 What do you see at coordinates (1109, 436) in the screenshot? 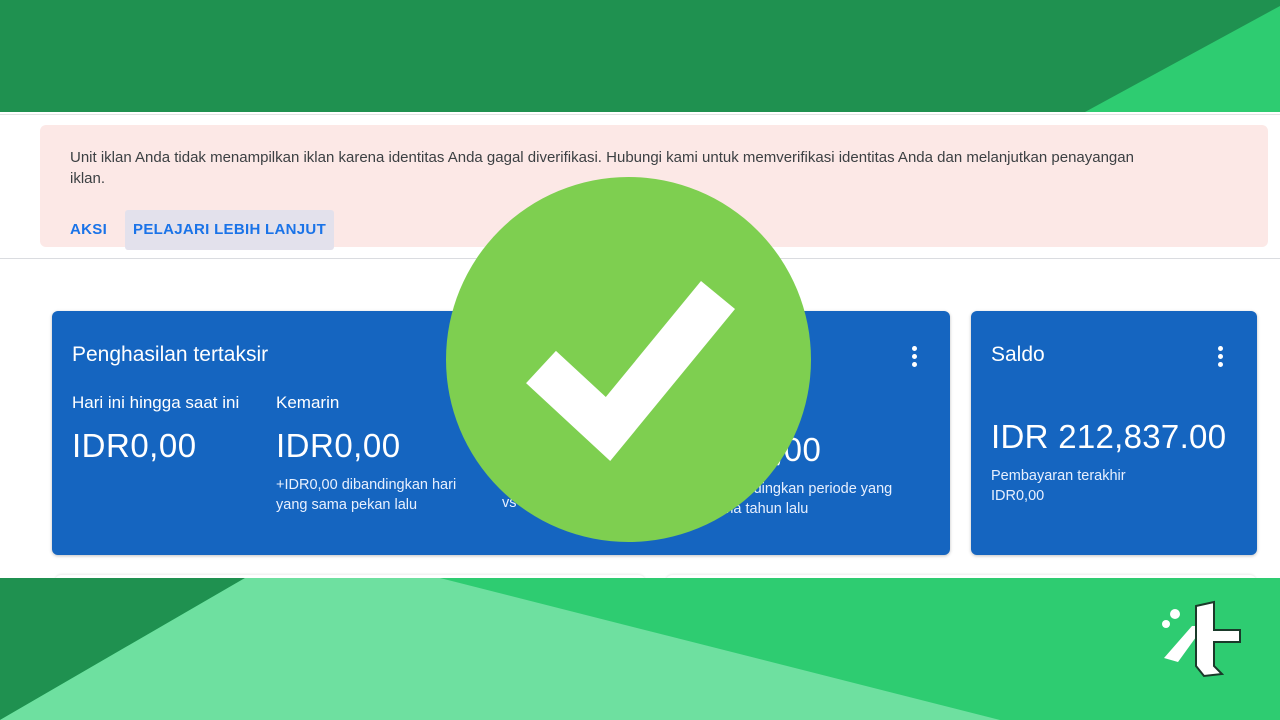
I see `balance-value: IDR 212,837.00` at bounding box center [1109, 436].